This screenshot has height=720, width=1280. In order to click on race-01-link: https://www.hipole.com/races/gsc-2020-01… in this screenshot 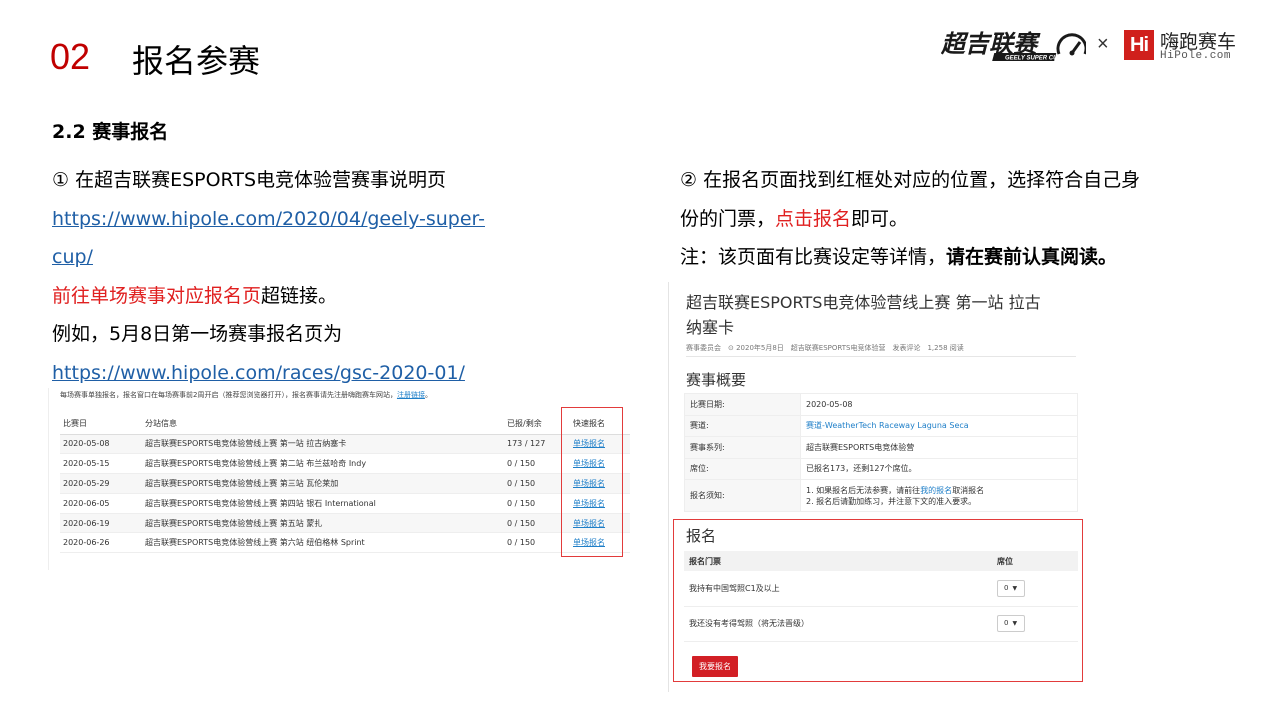, I will do `click(258, 373)`.